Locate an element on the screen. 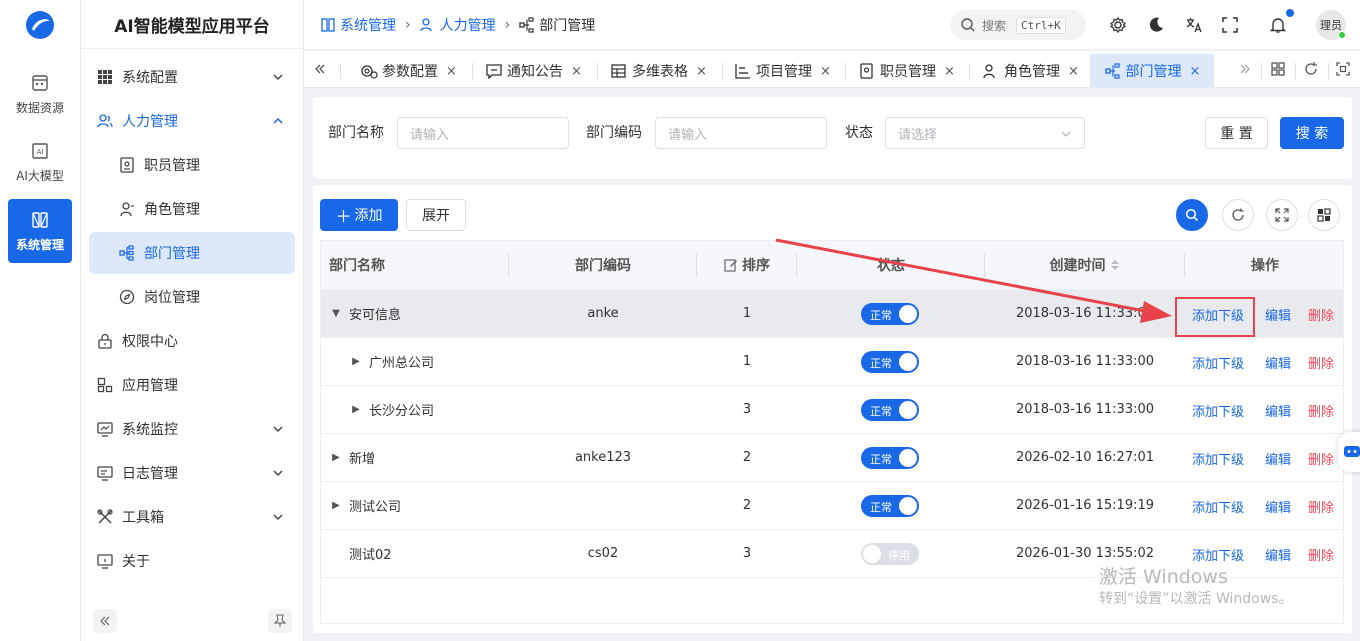 The width and height of the screenshot is (1360, 641). annotation-arrow-overlay is located at coordinates (973, 280).